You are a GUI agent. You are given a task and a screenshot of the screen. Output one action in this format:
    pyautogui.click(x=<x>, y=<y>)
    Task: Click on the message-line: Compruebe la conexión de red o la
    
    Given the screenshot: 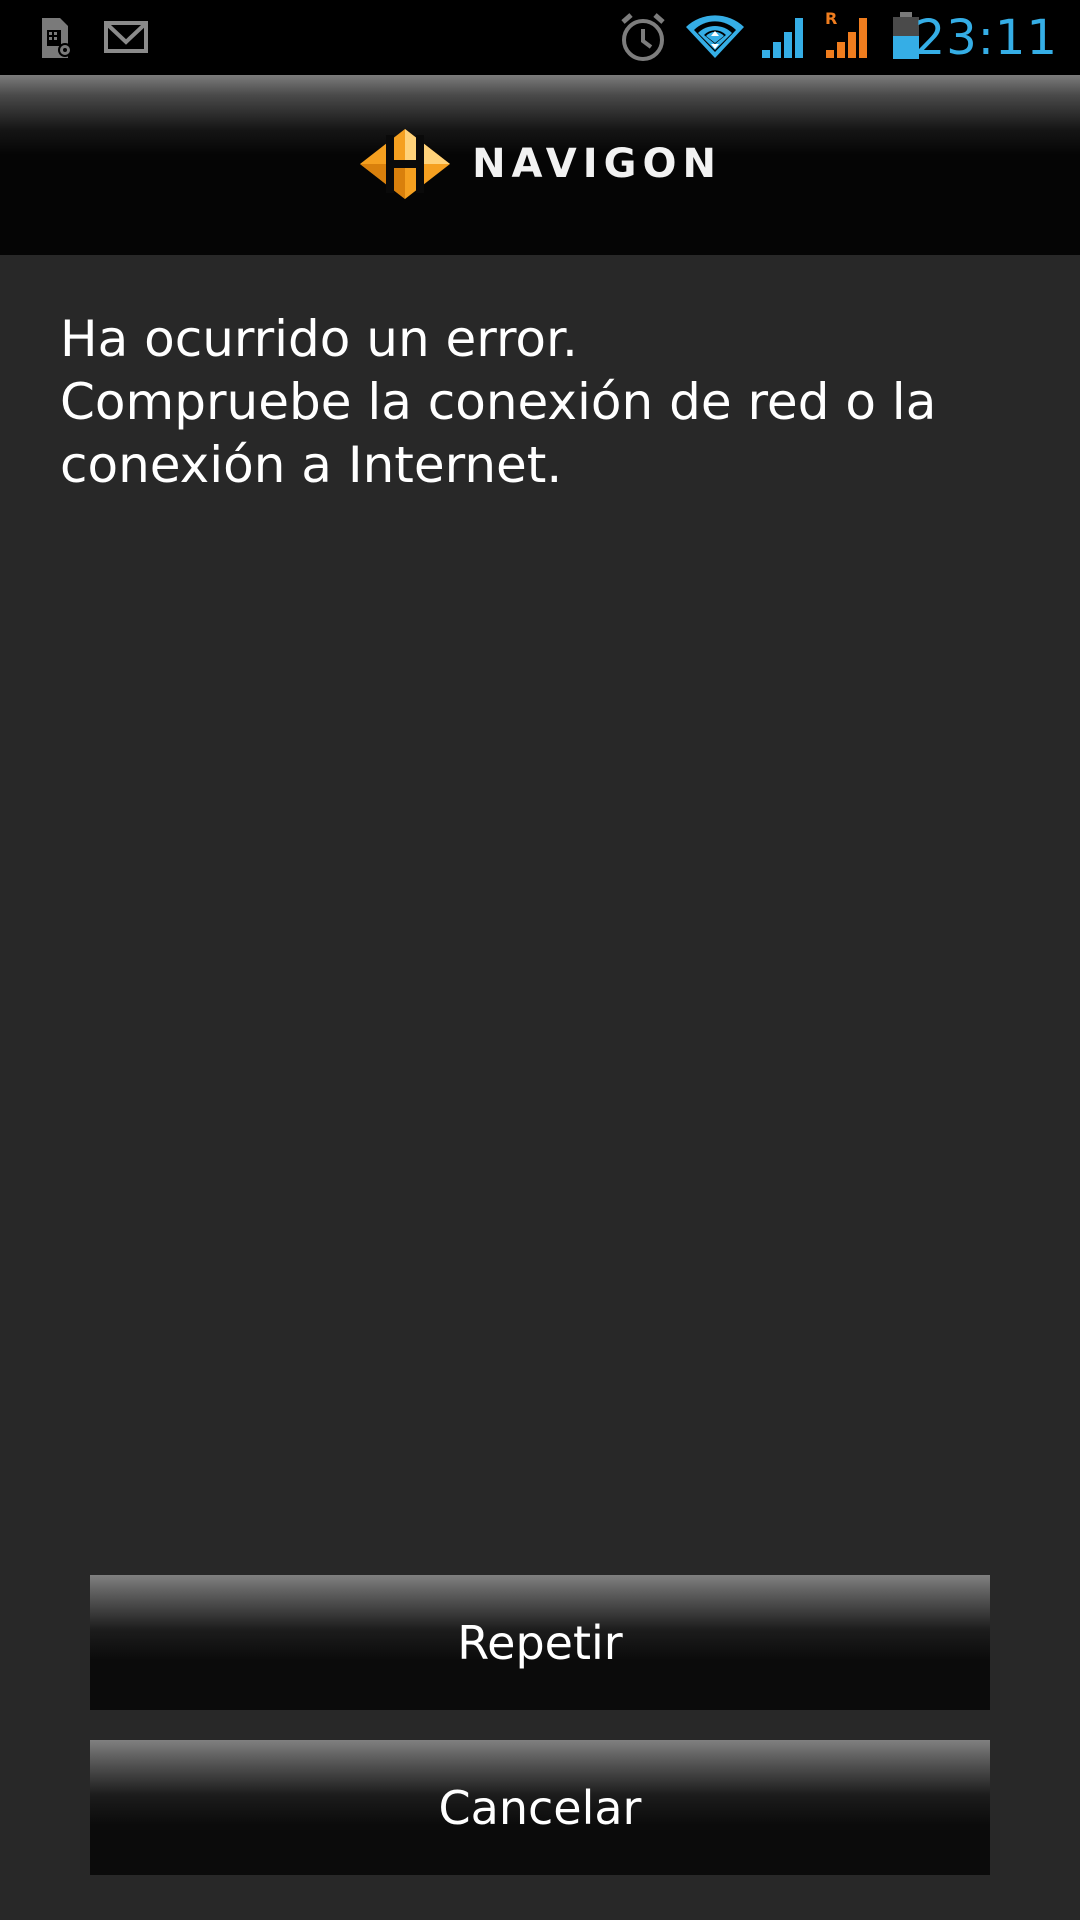 What is the action you would take?
    pyautogui.click(x=498, y=402)
    